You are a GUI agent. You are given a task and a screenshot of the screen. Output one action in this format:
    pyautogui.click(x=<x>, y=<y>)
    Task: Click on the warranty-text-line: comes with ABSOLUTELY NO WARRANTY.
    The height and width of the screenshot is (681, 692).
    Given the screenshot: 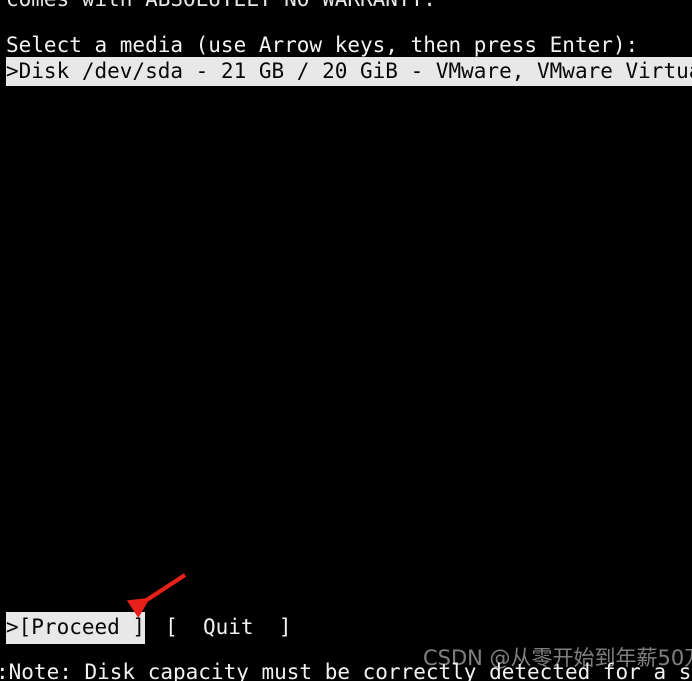 What is the action you would take?
    pyautogui.click(x=221, y=6)
    